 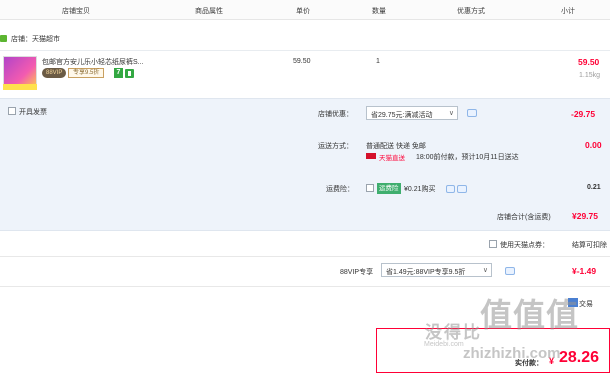 I want to click on col-price-header: 单价, so click(x=303, y=11).